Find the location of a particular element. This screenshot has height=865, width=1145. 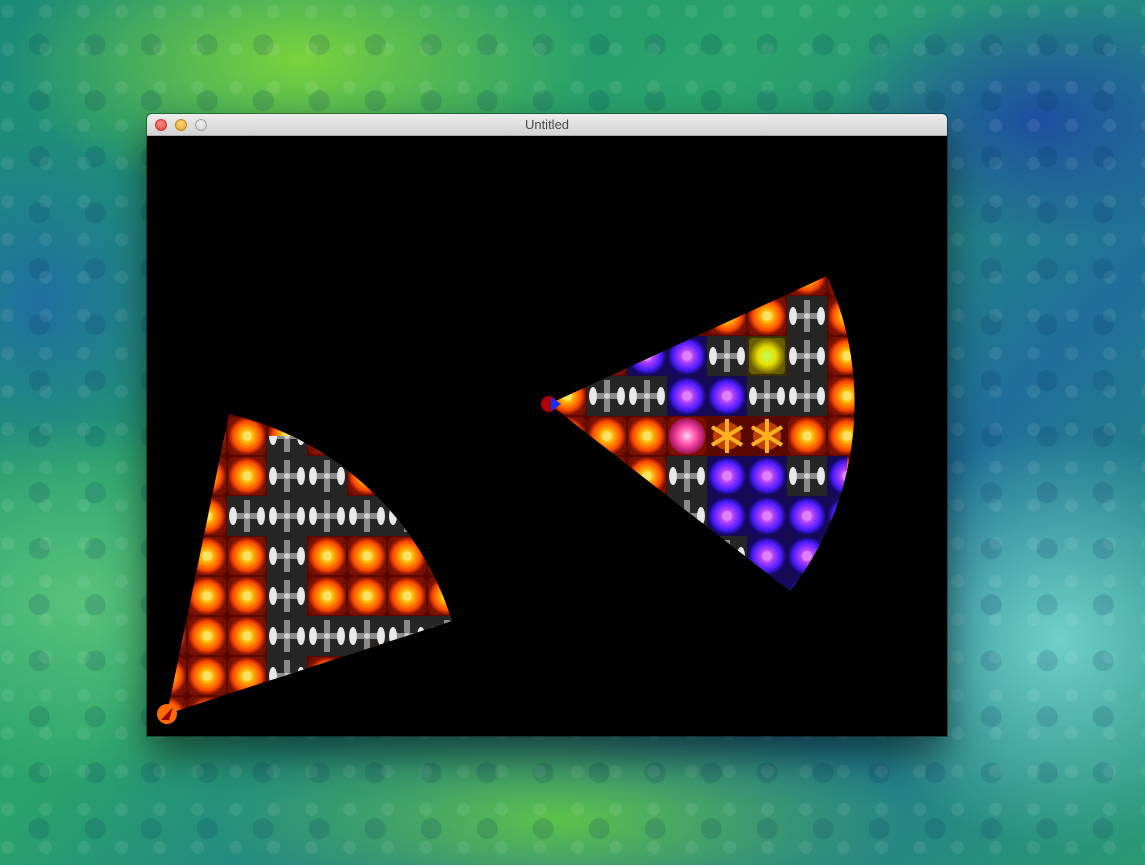

vision-cone-left is located at coordinates (309, 564).